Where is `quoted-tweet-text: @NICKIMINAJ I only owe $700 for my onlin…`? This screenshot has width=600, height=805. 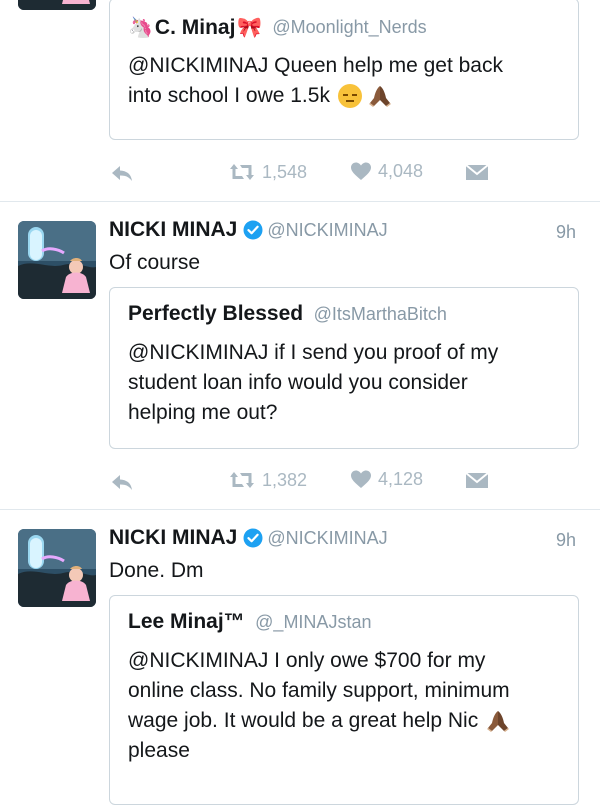
quoted-tweet-text: @NICKIMINAJ I only owe $700 for my onlin… is located at coordinates (319, 705).